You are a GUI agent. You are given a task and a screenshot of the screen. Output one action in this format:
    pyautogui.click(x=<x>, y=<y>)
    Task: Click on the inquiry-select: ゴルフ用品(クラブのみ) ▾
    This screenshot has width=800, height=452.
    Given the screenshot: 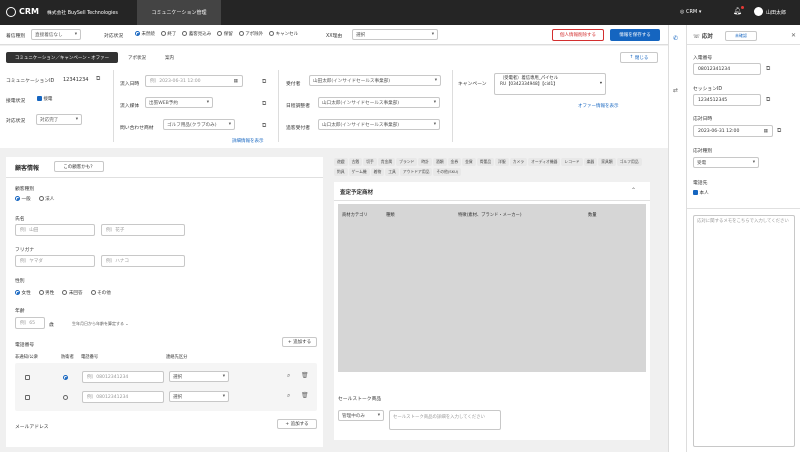 What is the action you would take?
    pyautogui.click(x=199, y=124)
    